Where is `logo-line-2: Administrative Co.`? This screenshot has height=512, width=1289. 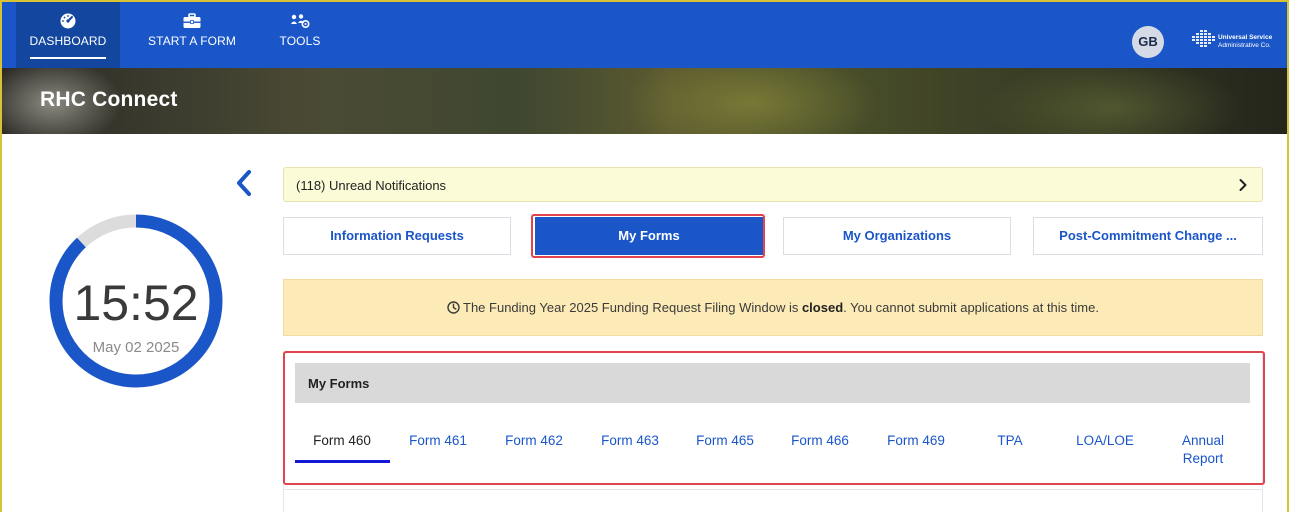
logo-line-2: Administrative Co. is located at coordinates (1244, 45).